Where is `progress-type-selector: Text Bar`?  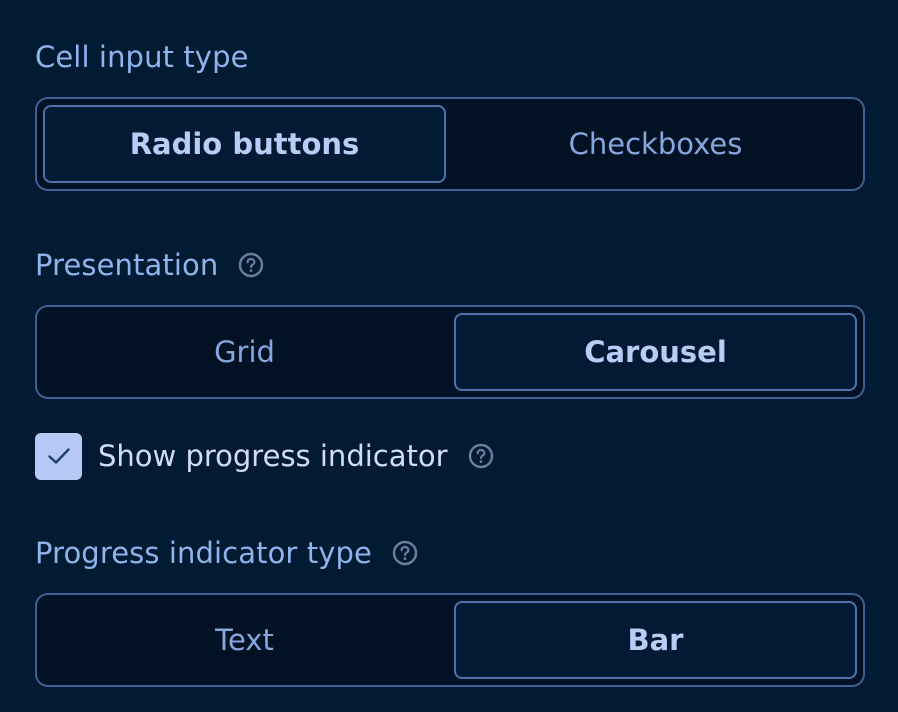 progress-type-selector: Text Bar is located at coordinates (450, 640).